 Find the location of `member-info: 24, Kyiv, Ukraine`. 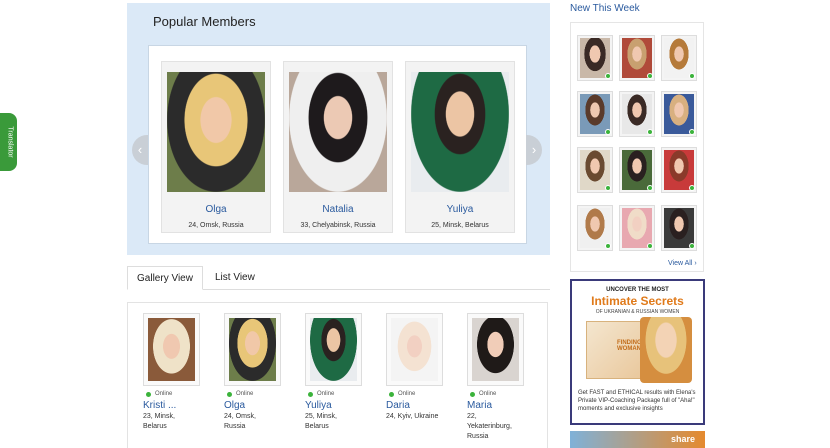

member-info: 24, Kyiv, Ukraine is located at coordinates (412, 416).